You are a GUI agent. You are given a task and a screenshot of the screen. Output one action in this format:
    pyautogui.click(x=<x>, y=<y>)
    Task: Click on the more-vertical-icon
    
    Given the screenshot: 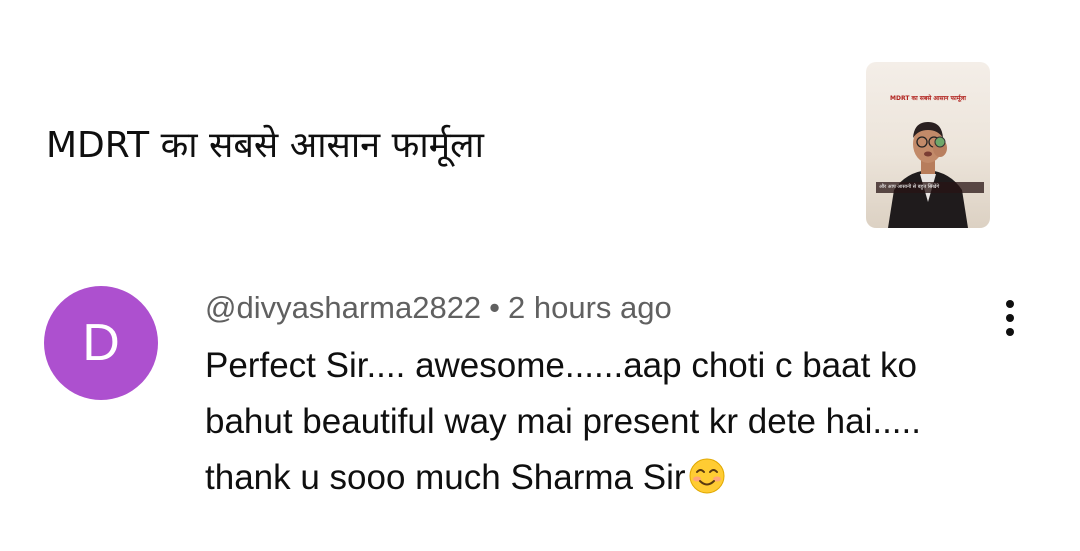 What is the action you would take?
    pyautogui.click(x=1010, y=318)
    